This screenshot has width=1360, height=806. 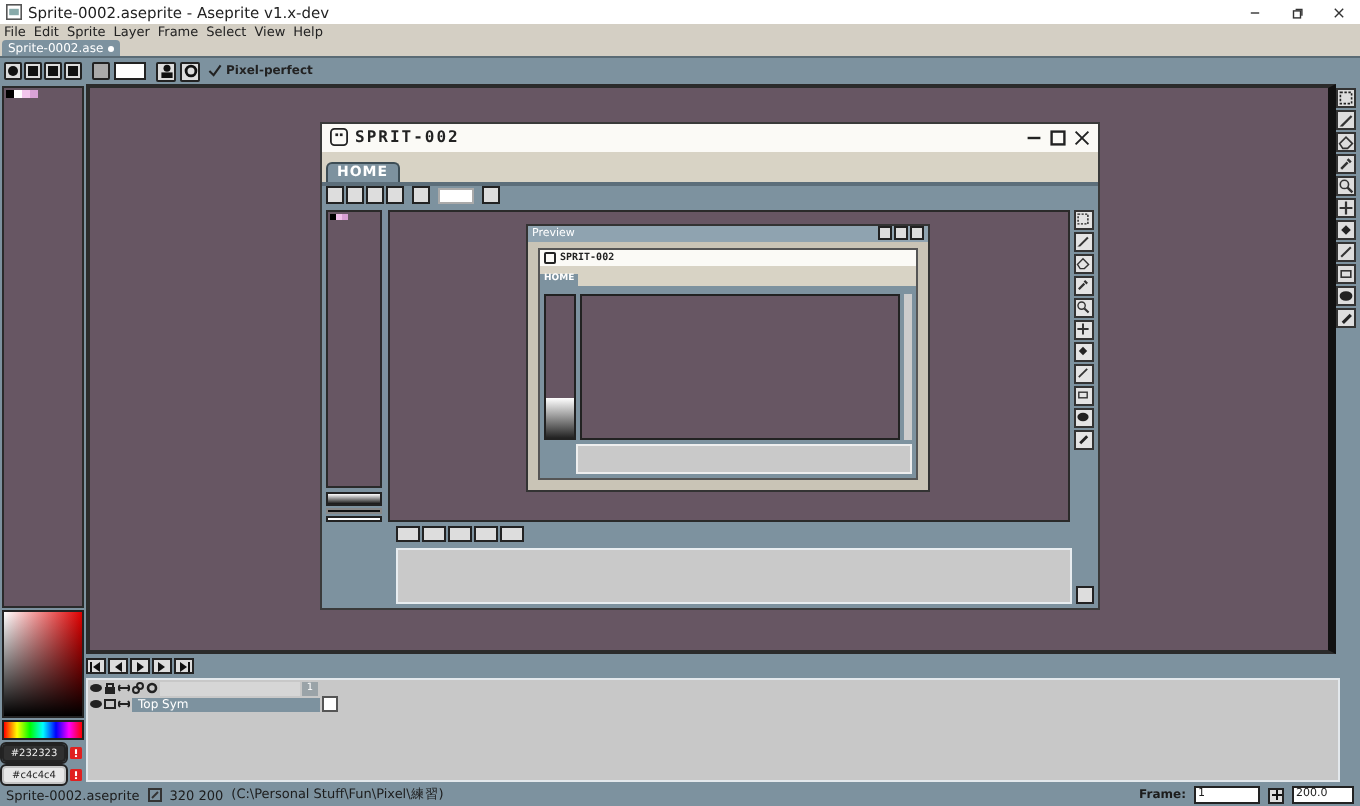 What do you see at coordinates (101, 71) in the screenshot?
I see `angle-button` at bounding box center [101, 71].